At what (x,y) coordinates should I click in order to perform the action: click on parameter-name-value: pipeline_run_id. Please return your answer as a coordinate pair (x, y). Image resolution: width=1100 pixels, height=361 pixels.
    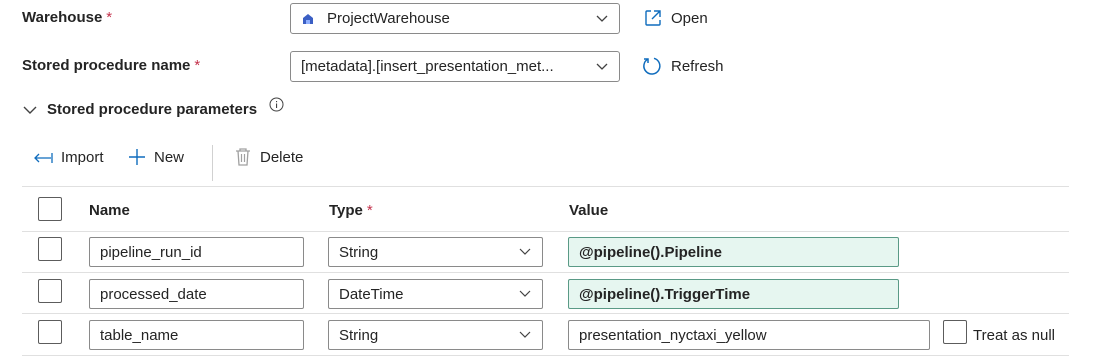
    Looking at the image, I should click on (151, 252).